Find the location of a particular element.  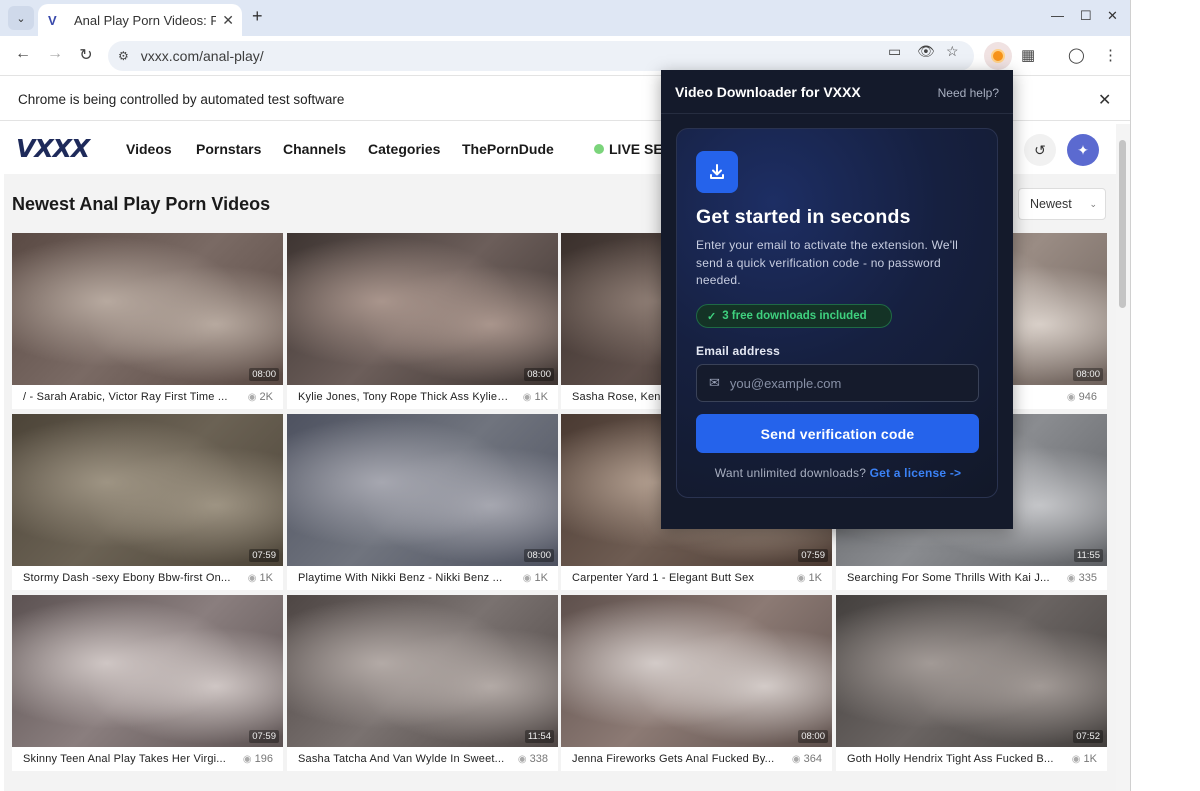

desktop-background is located at coordinates (1165, 395).